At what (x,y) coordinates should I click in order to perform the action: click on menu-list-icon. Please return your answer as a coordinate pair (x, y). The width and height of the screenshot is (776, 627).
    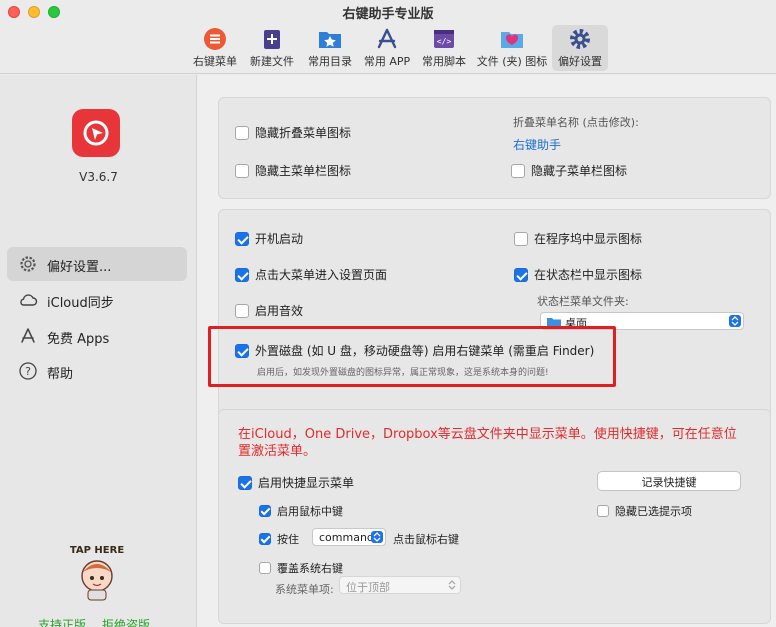
    Looking at the image, I should click on (215, 39).